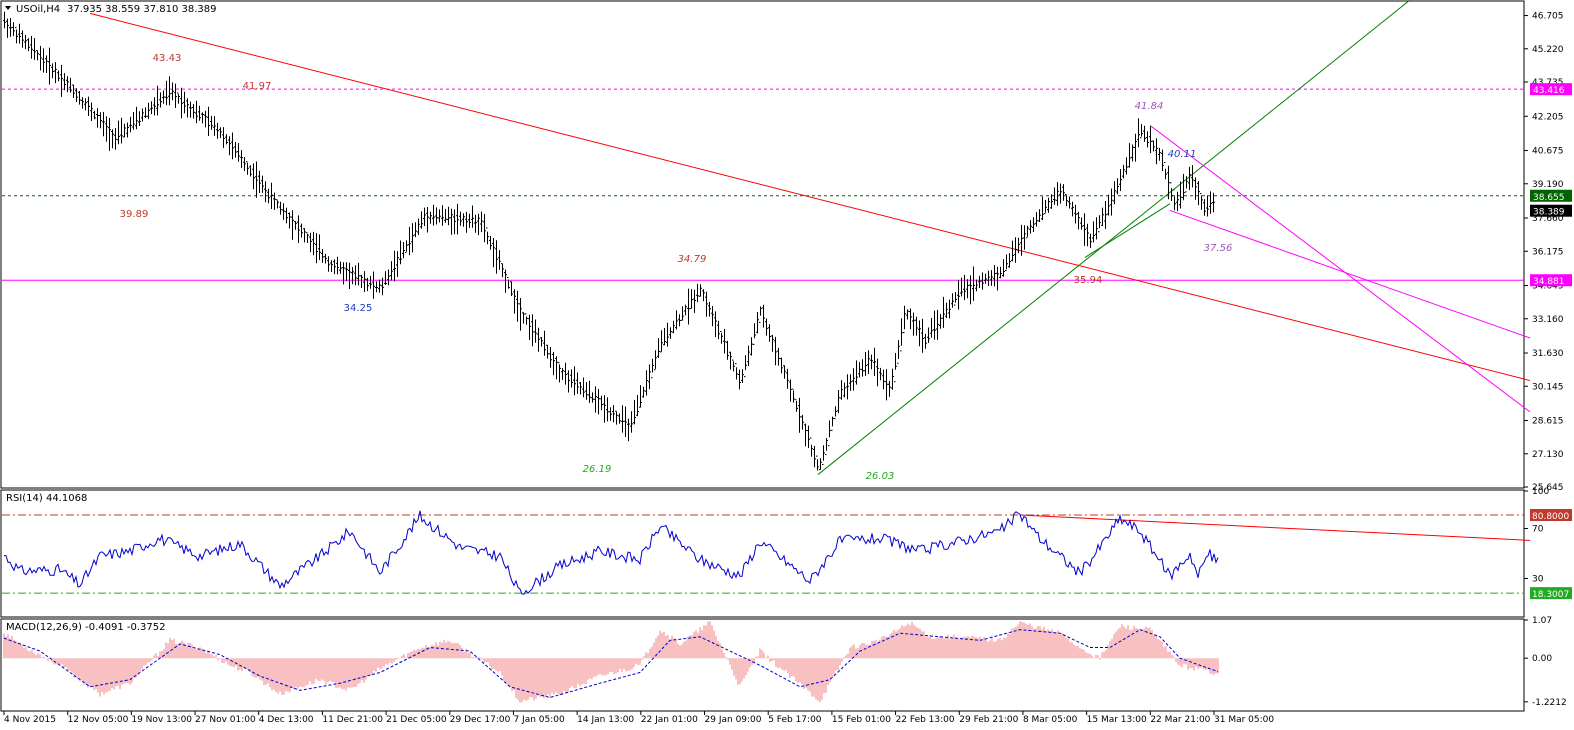 This screenshot has width=1574, height=730. What do you see at coordinates (1548, 455) in the screenshot?
I see `price-axis-label: 27.130` at bounding box center [1548, 455].